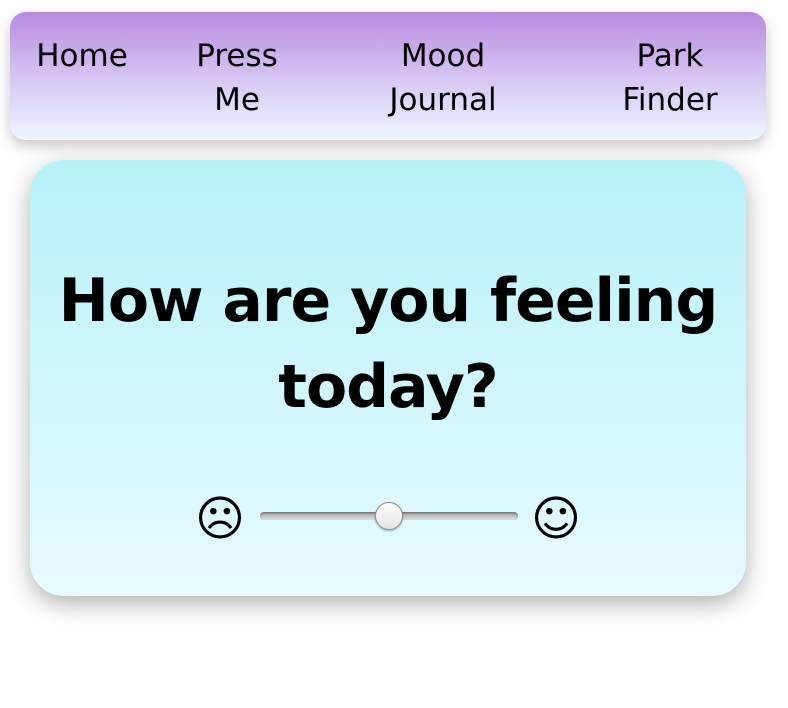 This screenshot has height=708, width=788. What do you see at coordinates (82, 56) in the screenshot?
I see `nav-link-home: Home` at bounding box center [82, 56].